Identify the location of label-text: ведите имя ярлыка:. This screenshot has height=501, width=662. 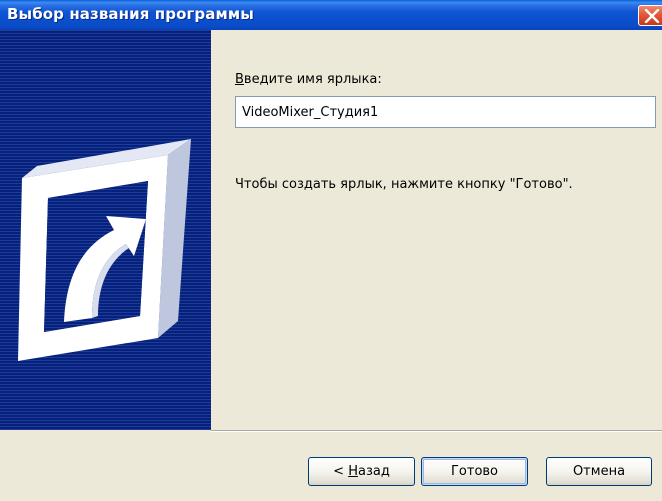
(312, 79).